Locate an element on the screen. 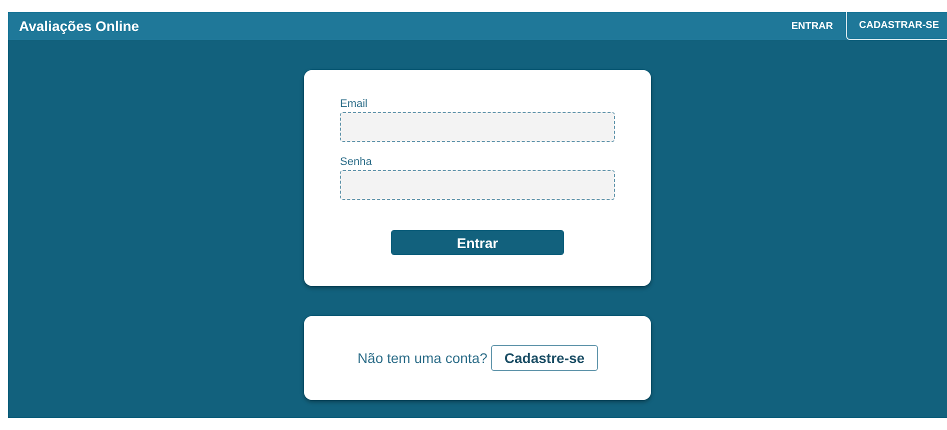  signup-prompt: Não tem uma conta? is located at coordinates (422, 358).